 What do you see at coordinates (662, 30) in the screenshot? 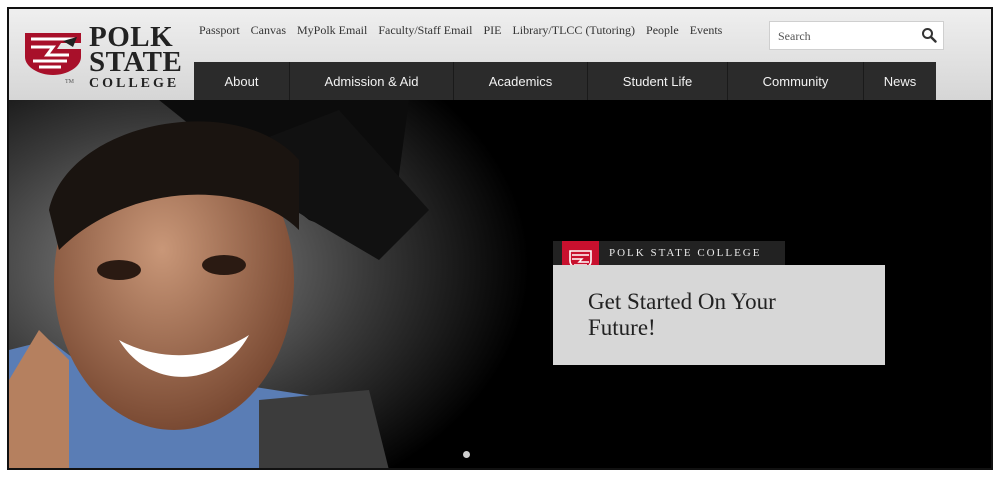
I see `link-people: People` at bounding box center [662, 30].